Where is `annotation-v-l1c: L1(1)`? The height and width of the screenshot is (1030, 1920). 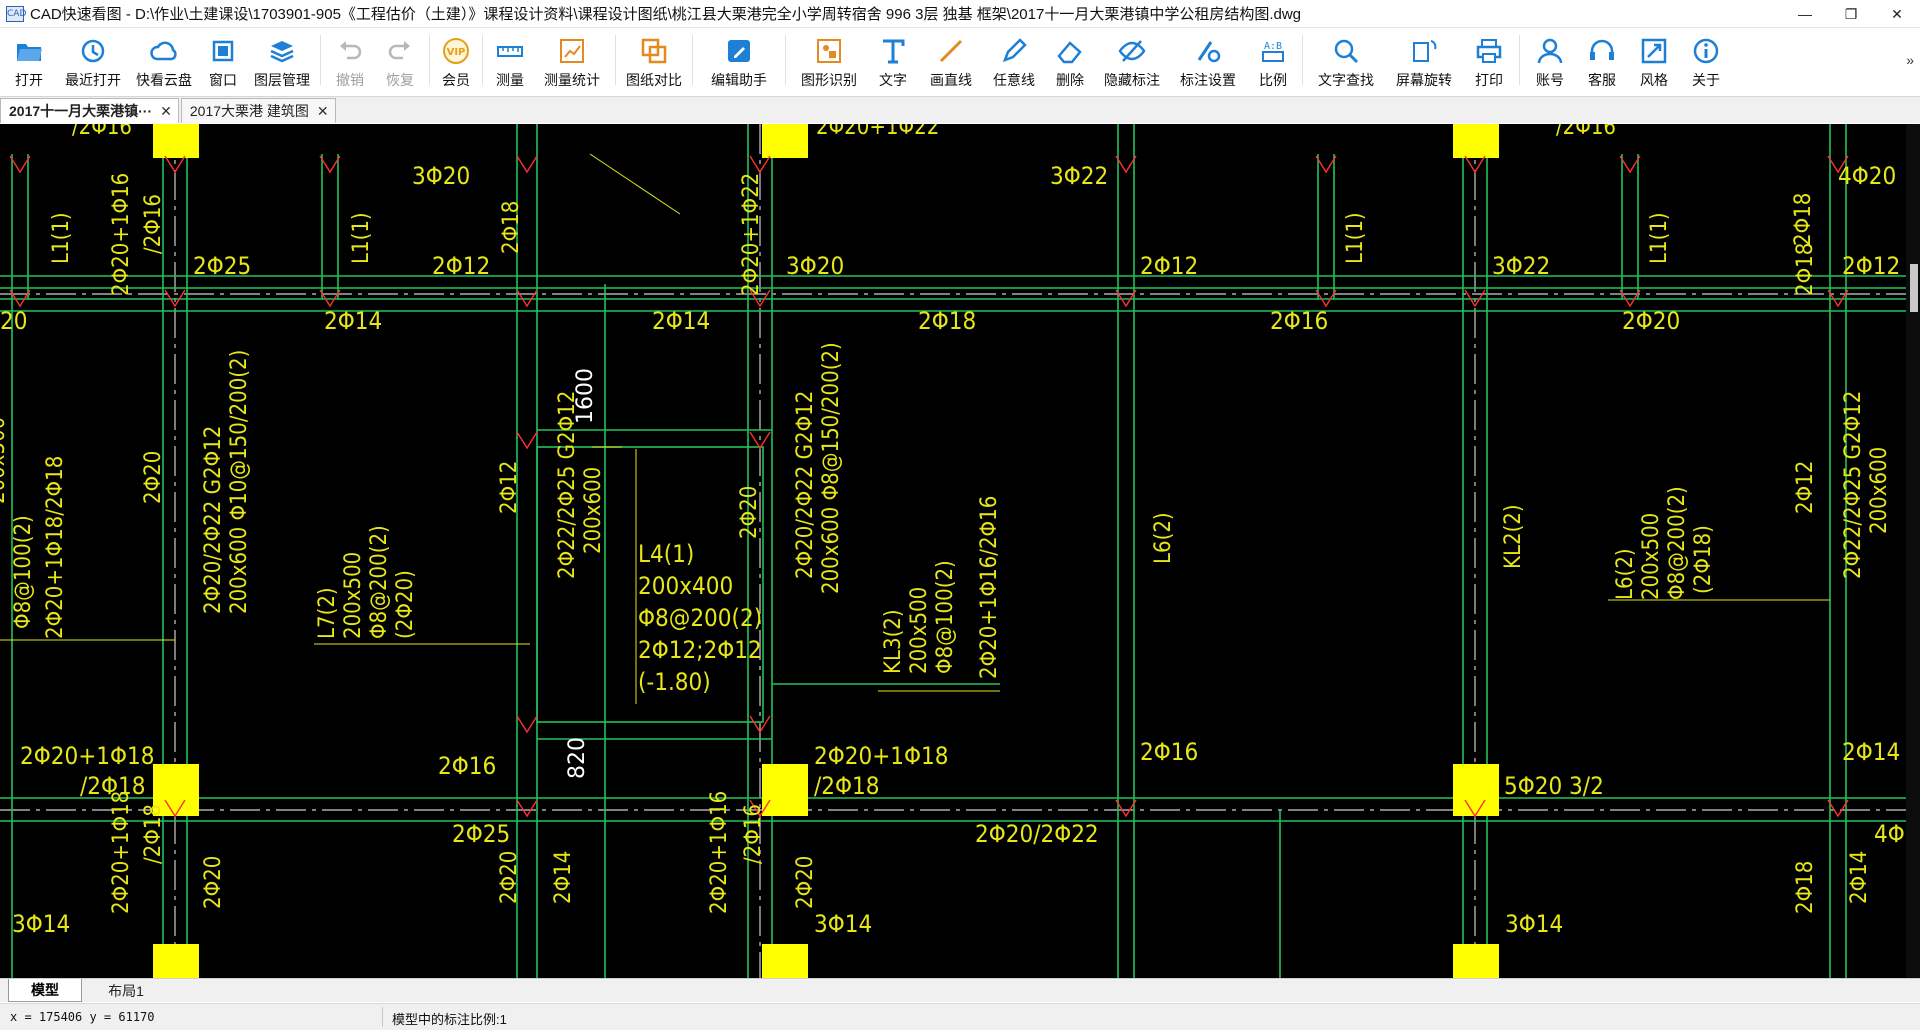 annotation-v-l1c: L1(1) is located at coordinates (1355, 238).